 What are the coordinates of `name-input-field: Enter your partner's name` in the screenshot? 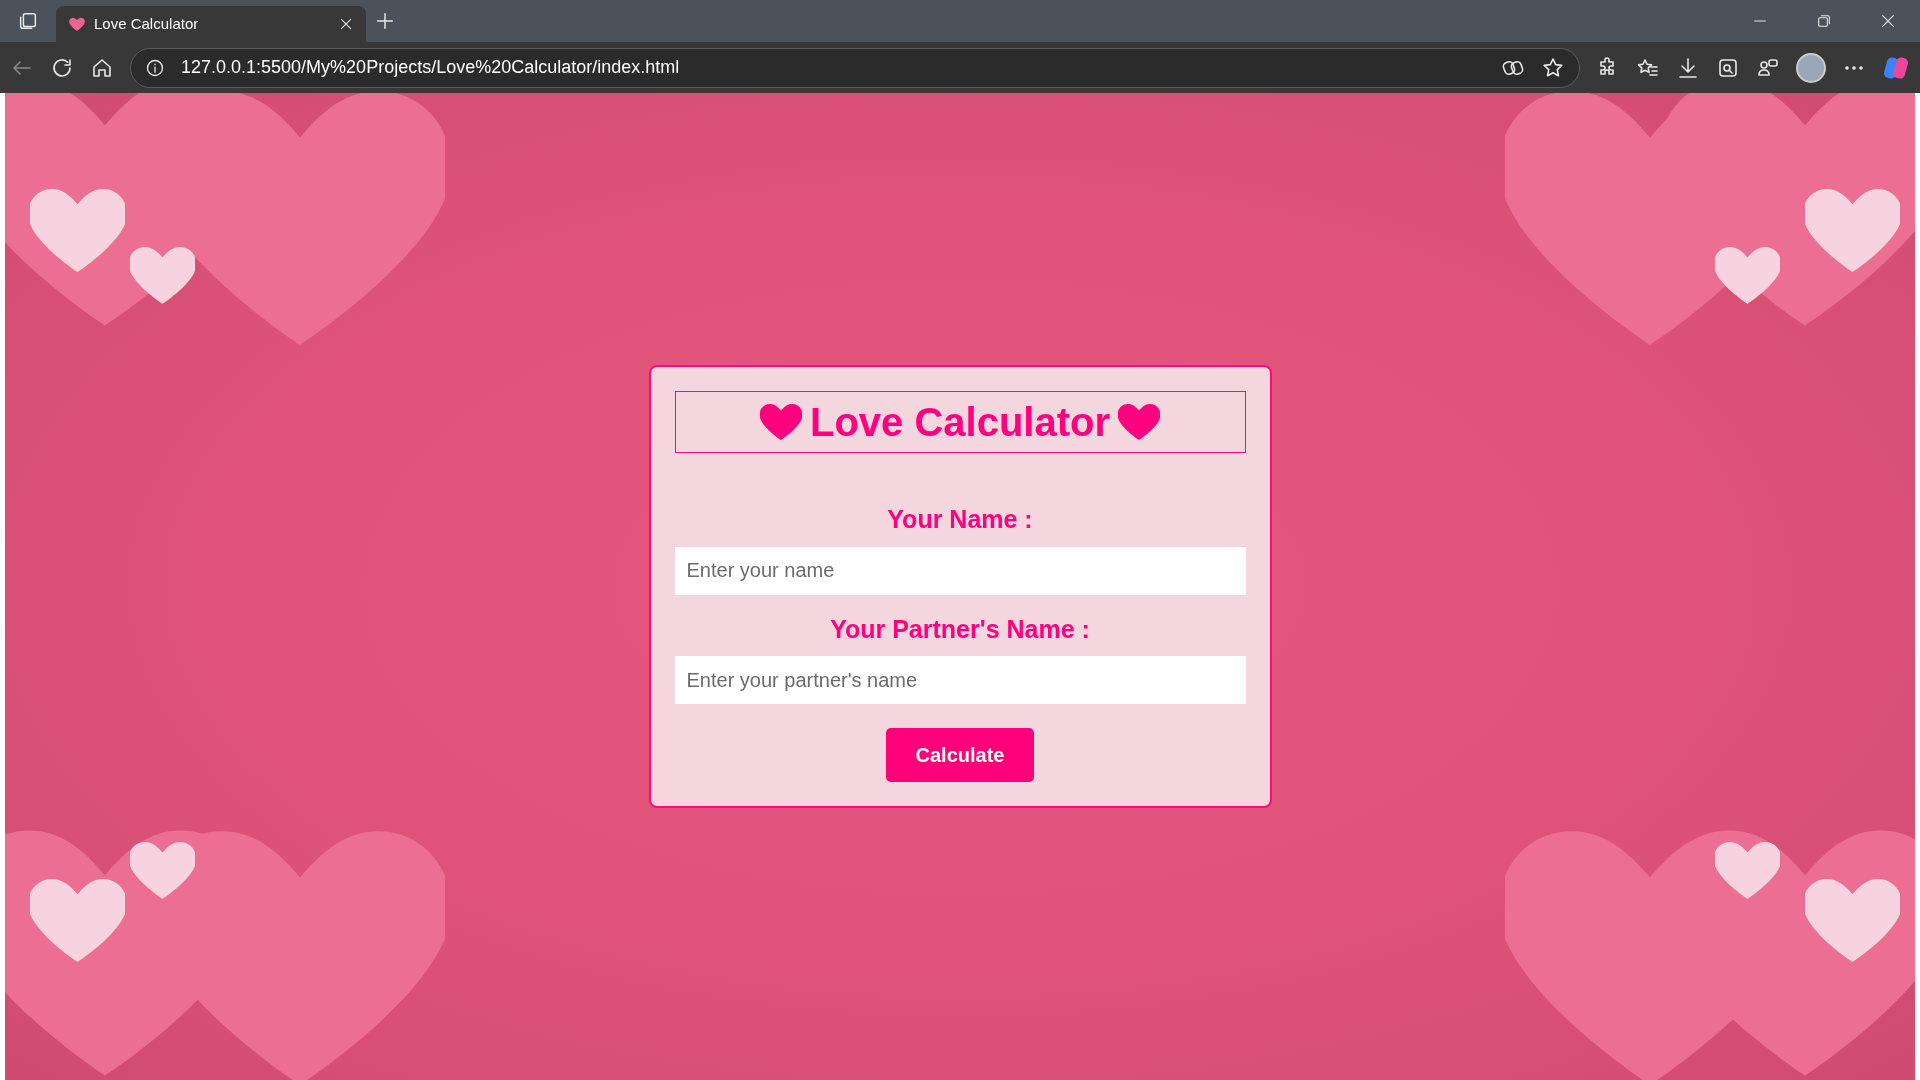 It's located at (960, 680).